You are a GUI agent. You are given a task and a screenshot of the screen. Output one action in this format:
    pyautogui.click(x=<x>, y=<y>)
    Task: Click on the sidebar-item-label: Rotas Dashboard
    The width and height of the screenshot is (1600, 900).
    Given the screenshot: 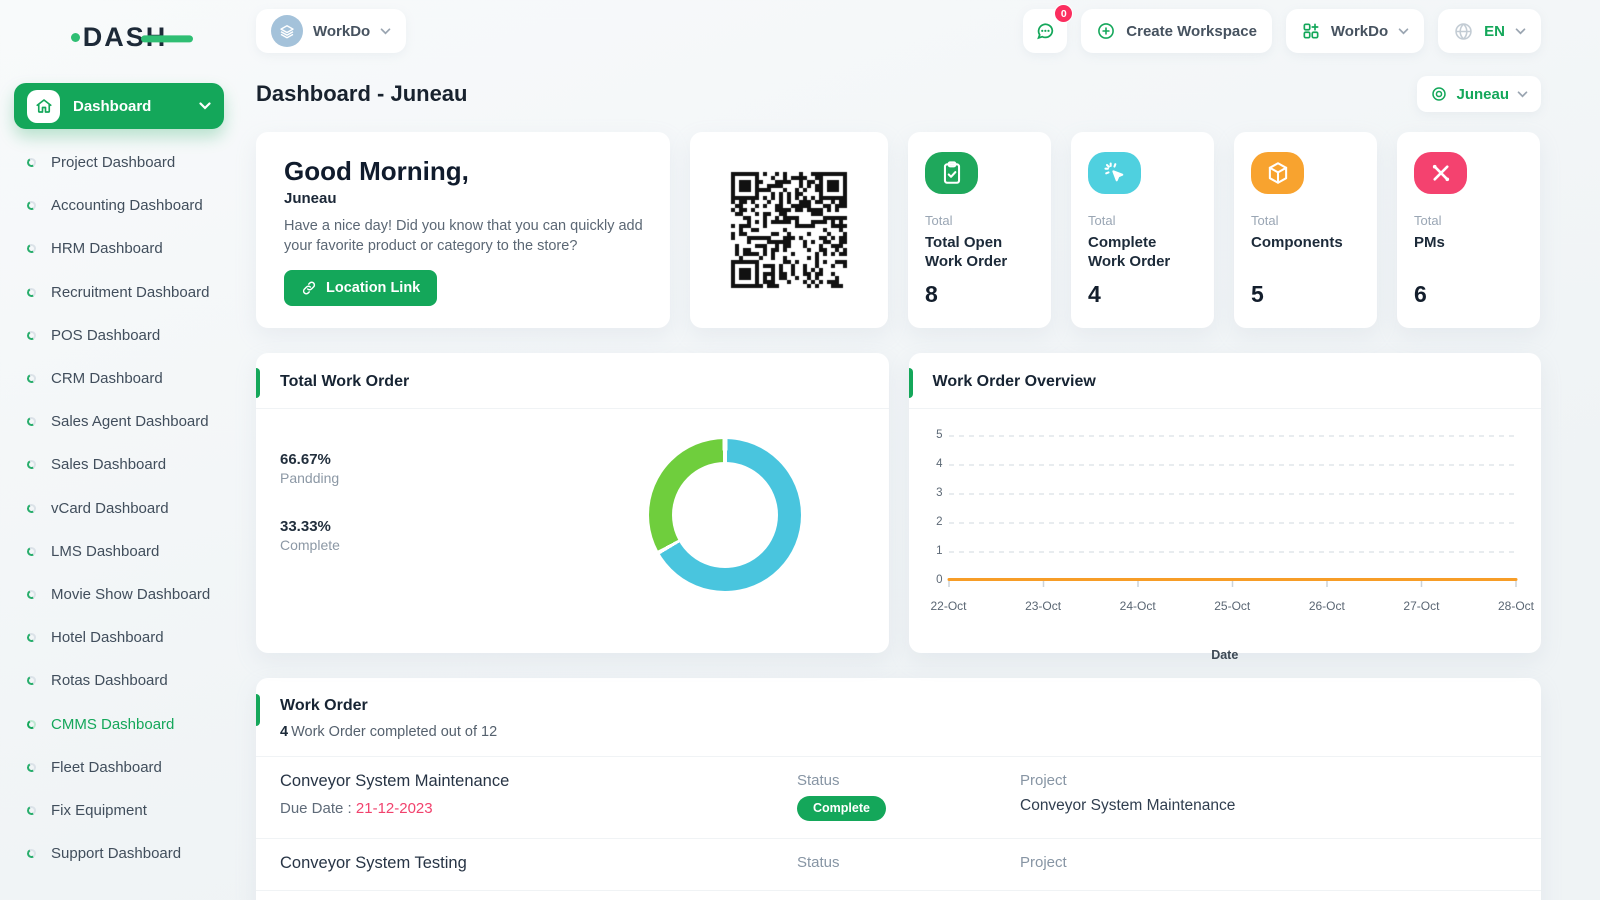 What is the action you would take?
    pyautogui.click(x=109, y=681)
    